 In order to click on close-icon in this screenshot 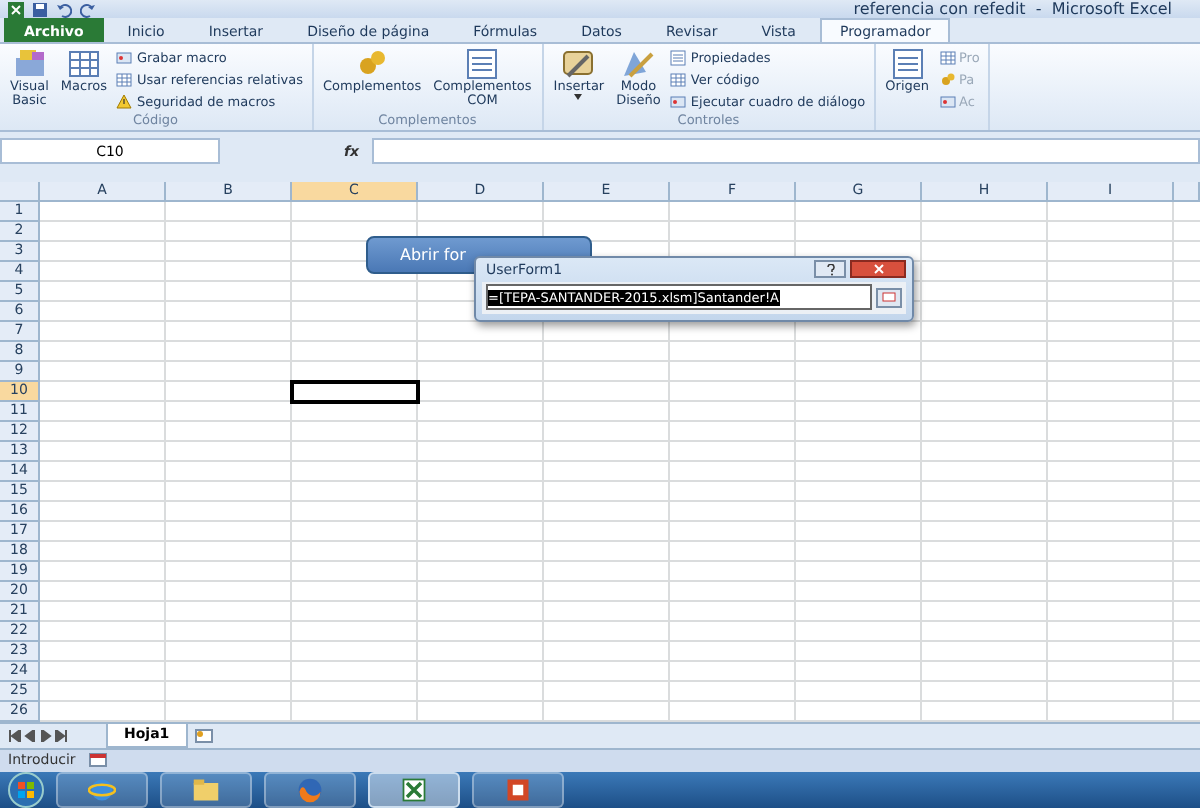, I will do `click(878, 269)`.